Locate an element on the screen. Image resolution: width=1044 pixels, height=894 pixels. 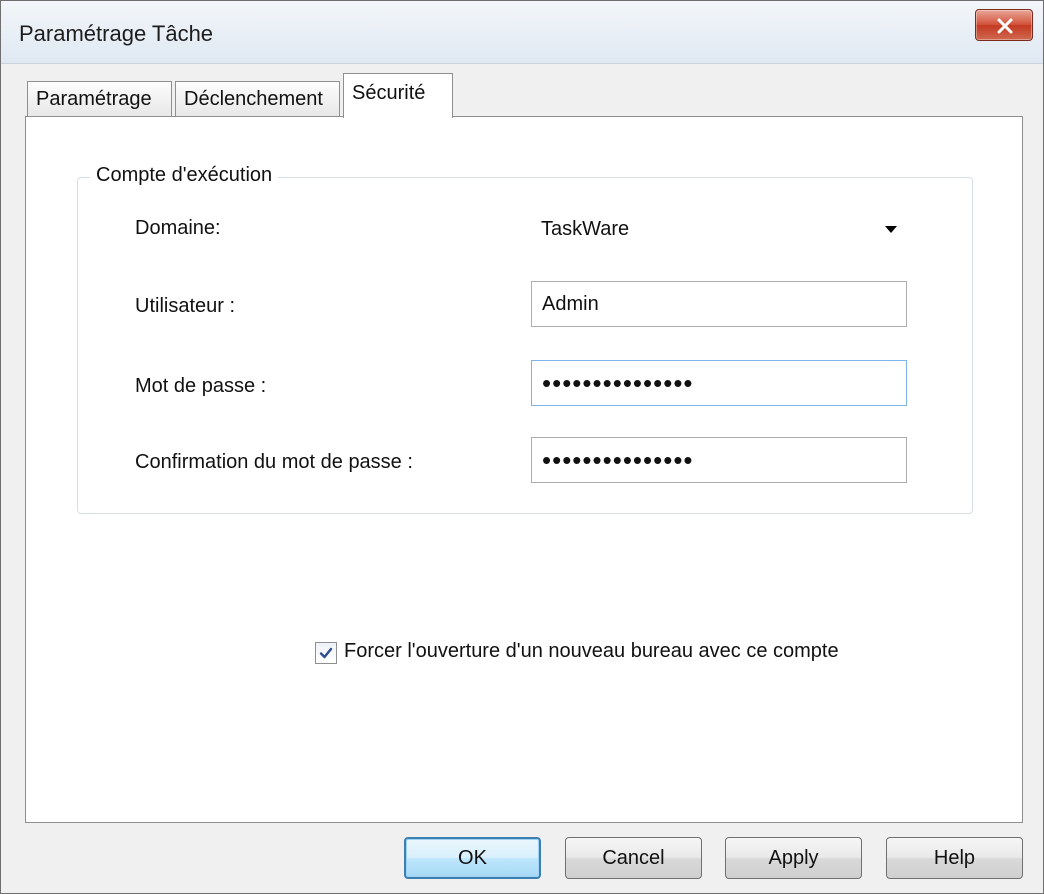
help-button: Help is located at coordinates (954, 858).